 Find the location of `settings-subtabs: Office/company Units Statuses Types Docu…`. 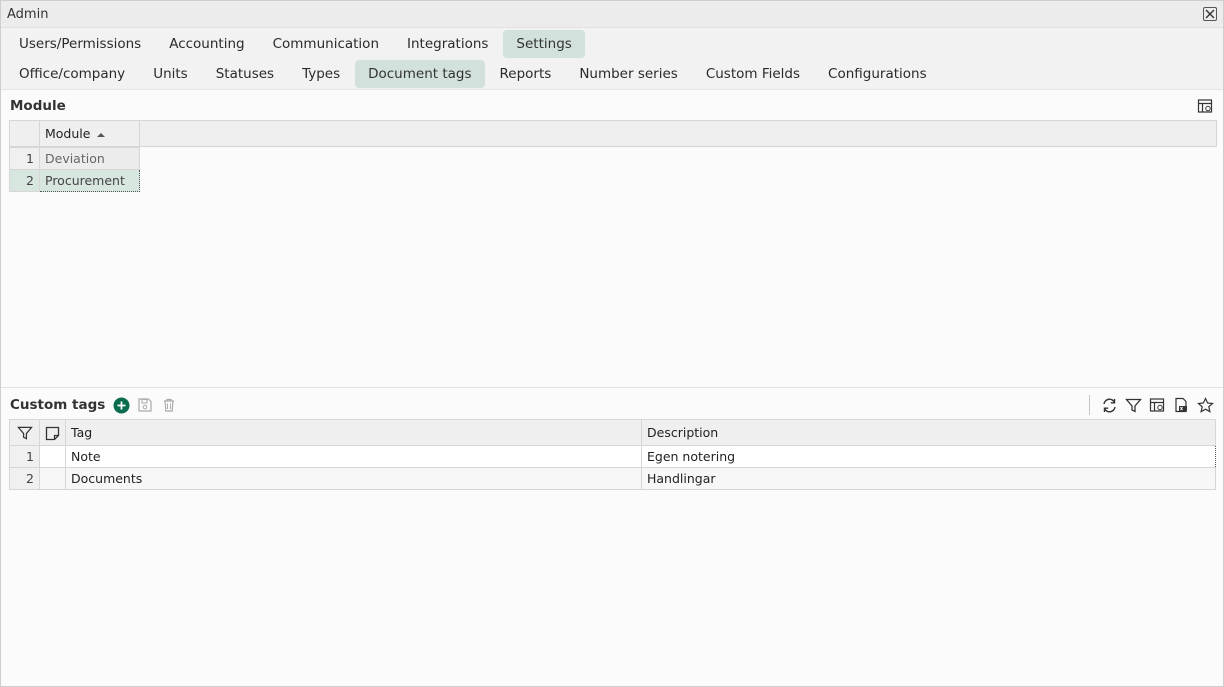

settings-subtabs: Office/company Units Statuses Types Docu… is located at coordinates (612, 74).